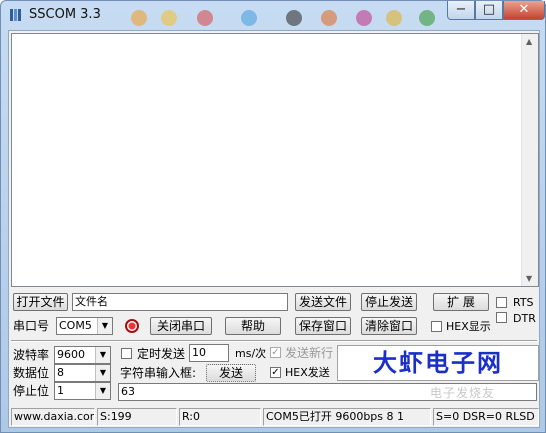 The width and height of the screenshot is (546, 433). Describe the element at coordinates (307, 372) in the screenshot. I see `hex-send-label: HEX发送` at that location.